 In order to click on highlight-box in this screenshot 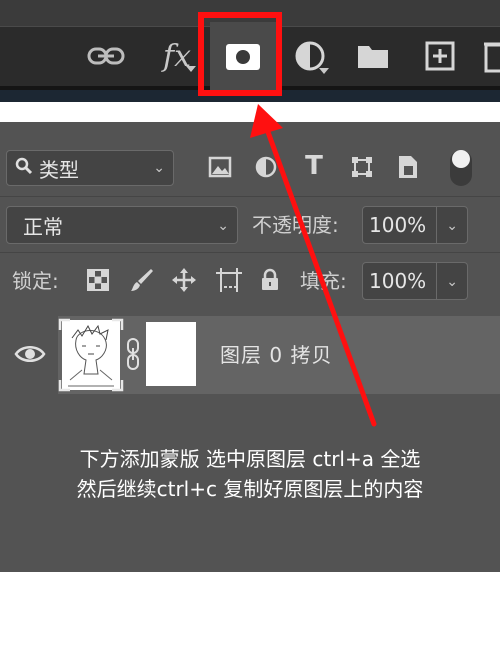, I will do `click(240, 54)`.